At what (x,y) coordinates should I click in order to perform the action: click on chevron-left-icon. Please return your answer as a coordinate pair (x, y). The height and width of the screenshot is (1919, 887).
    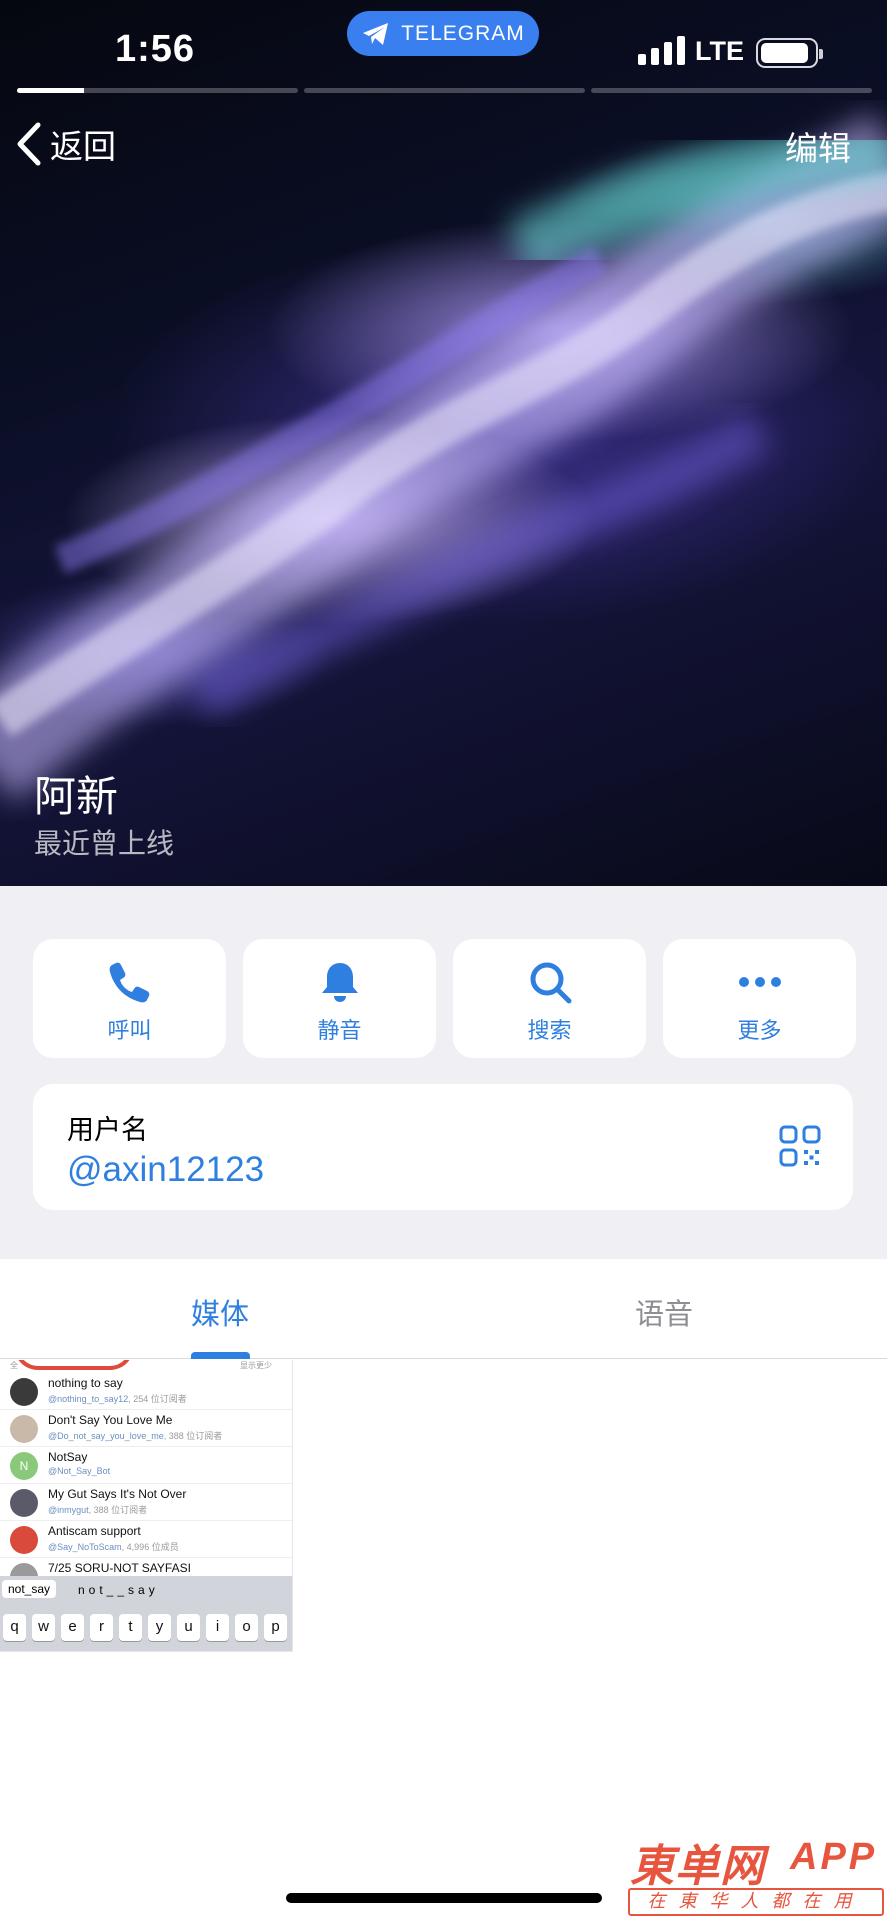
    Looking at the image, I should click on (29, 144).